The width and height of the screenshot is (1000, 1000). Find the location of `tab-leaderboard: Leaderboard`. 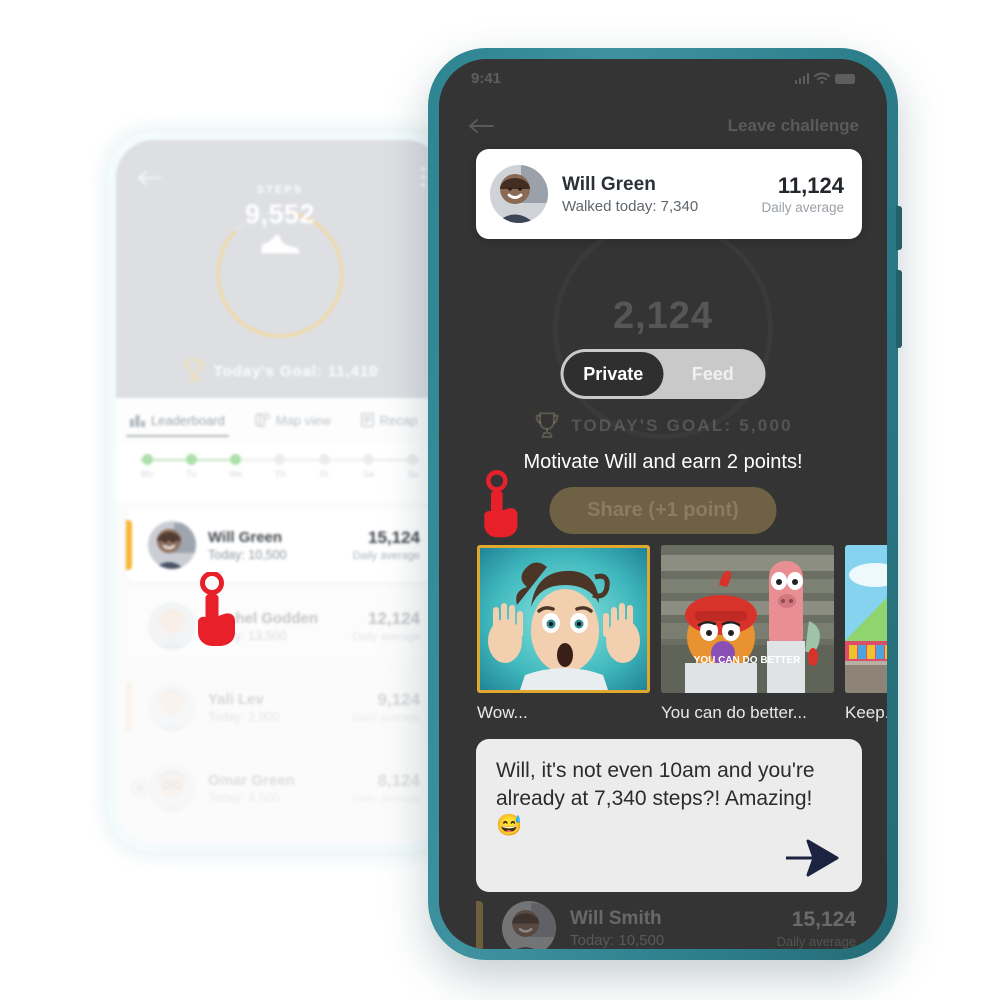

tab-leaderboard: Leaderboard is located at coordinates (177, 420).